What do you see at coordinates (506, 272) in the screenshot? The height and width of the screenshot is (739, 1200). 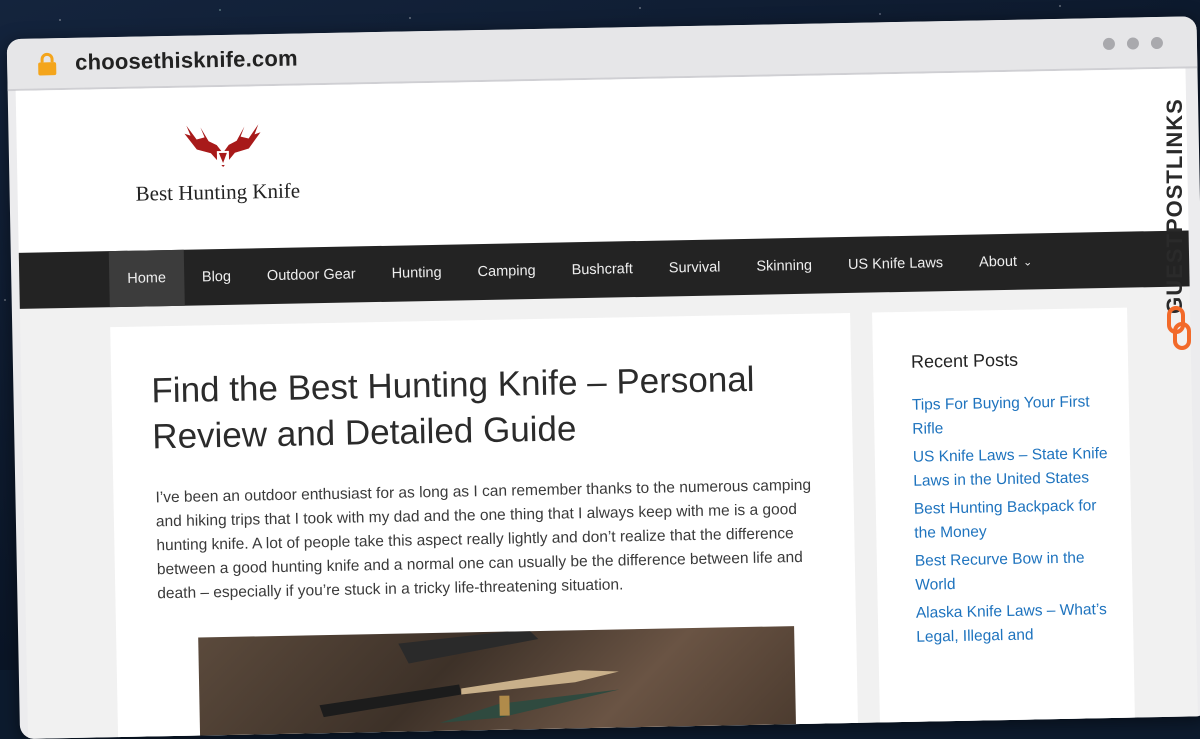 I see `nav-item-camping: Camping` at bounding box center [506, 272].